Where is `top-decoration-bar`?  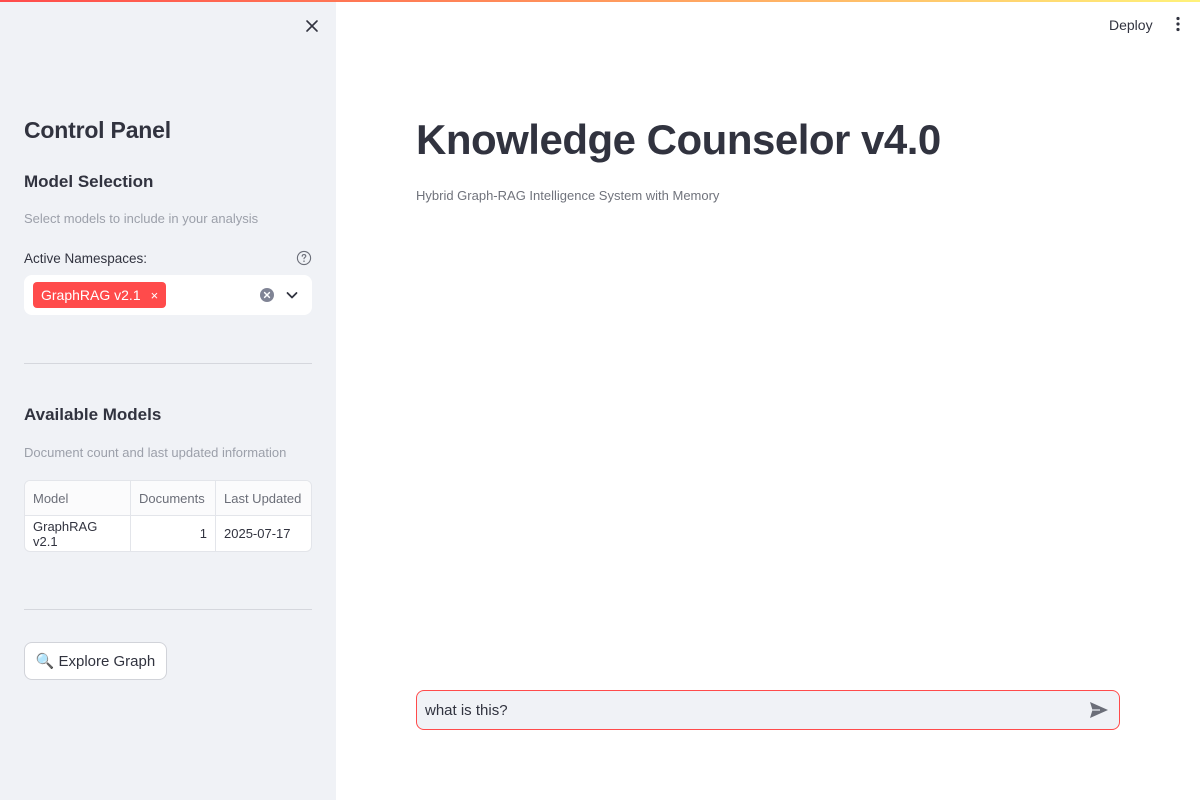
top-decoration-bar is located at coordinates (600, 1).